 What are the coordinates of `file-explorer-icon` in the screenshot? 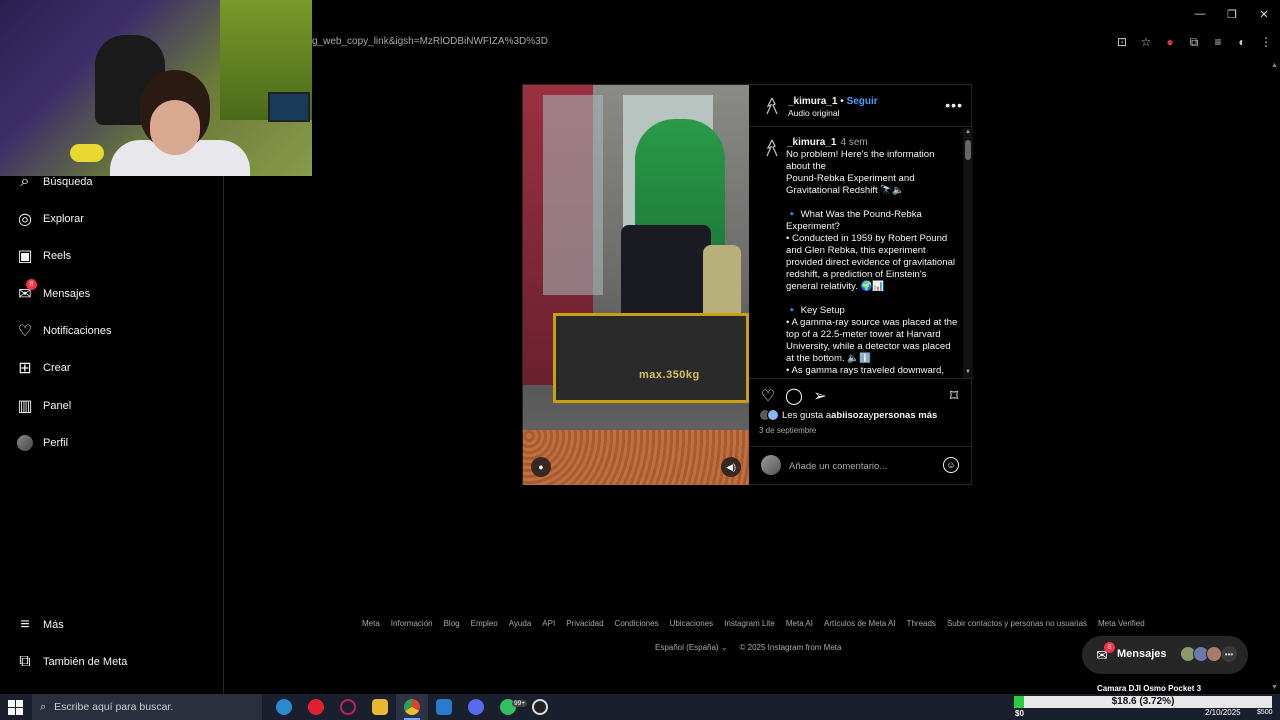 It's located at (380, 707).